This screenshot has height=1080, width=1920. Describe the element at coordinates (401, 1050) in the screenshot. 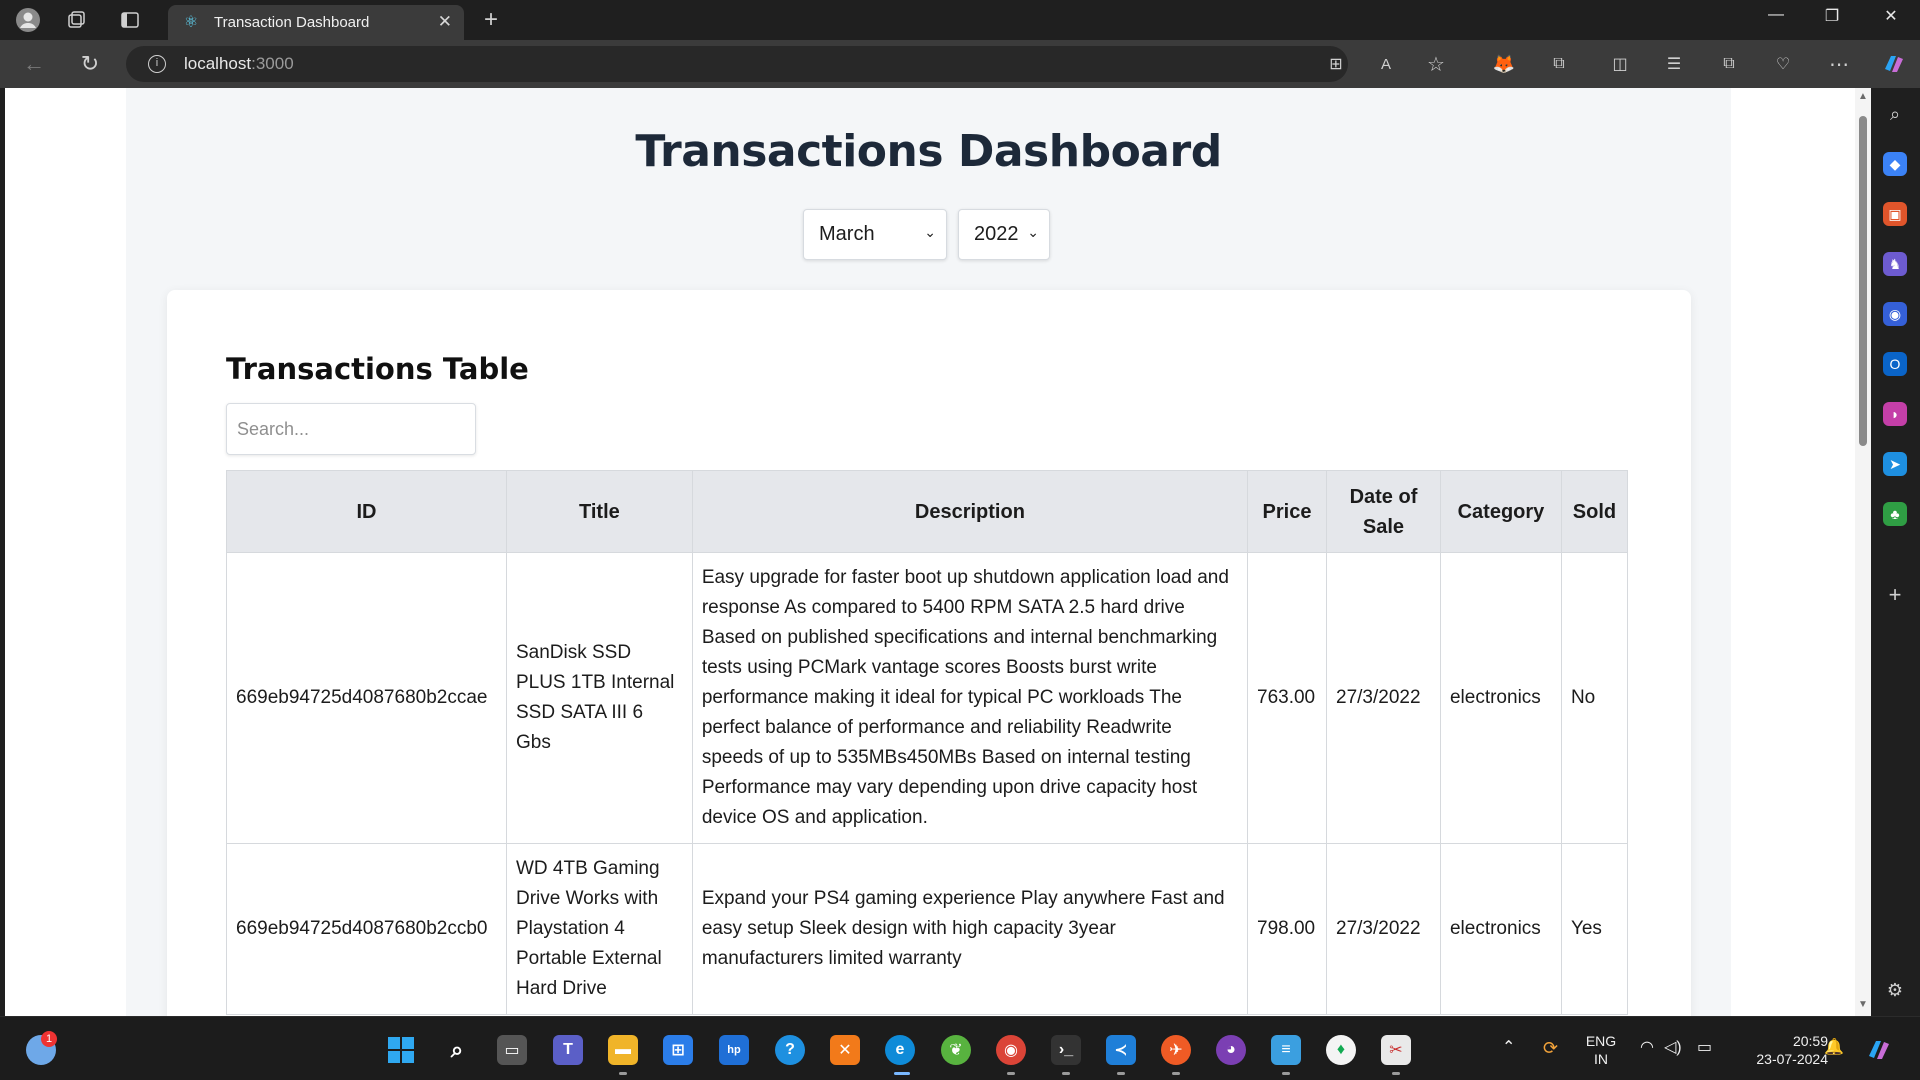

I see `start-windows-icon` at that location.